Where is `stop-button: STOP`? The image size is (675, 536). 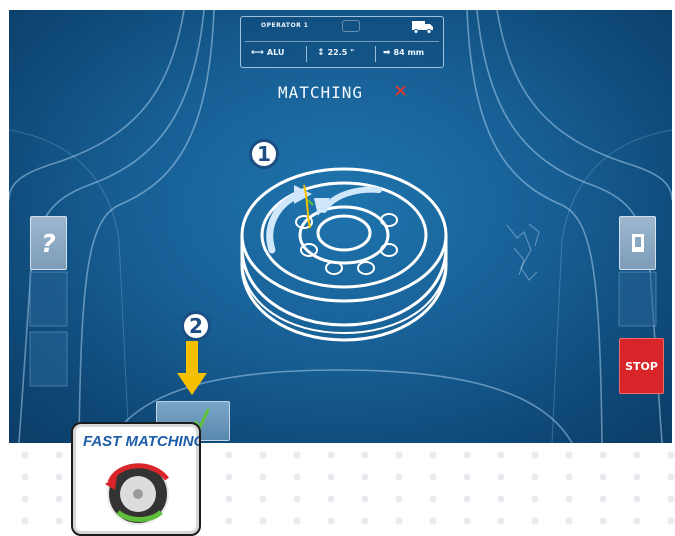
stop-button: STOP is located at coordinates (641, 366).